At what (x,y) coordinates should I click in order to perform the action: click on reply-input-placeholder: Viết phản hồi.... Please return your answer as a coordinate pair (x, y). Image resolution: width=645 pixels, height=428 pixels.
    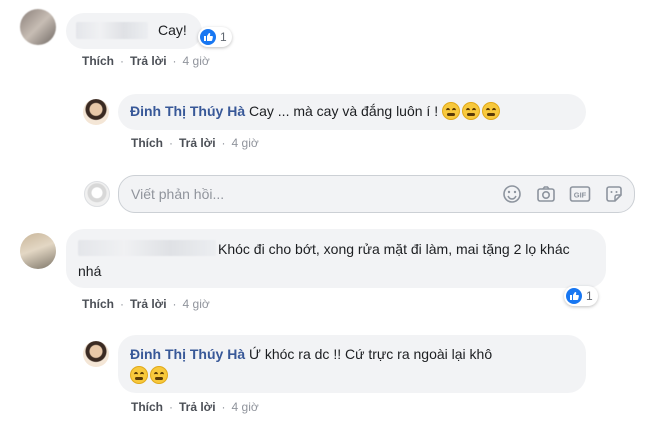
    Looking at the image, I should click on (178, 194).